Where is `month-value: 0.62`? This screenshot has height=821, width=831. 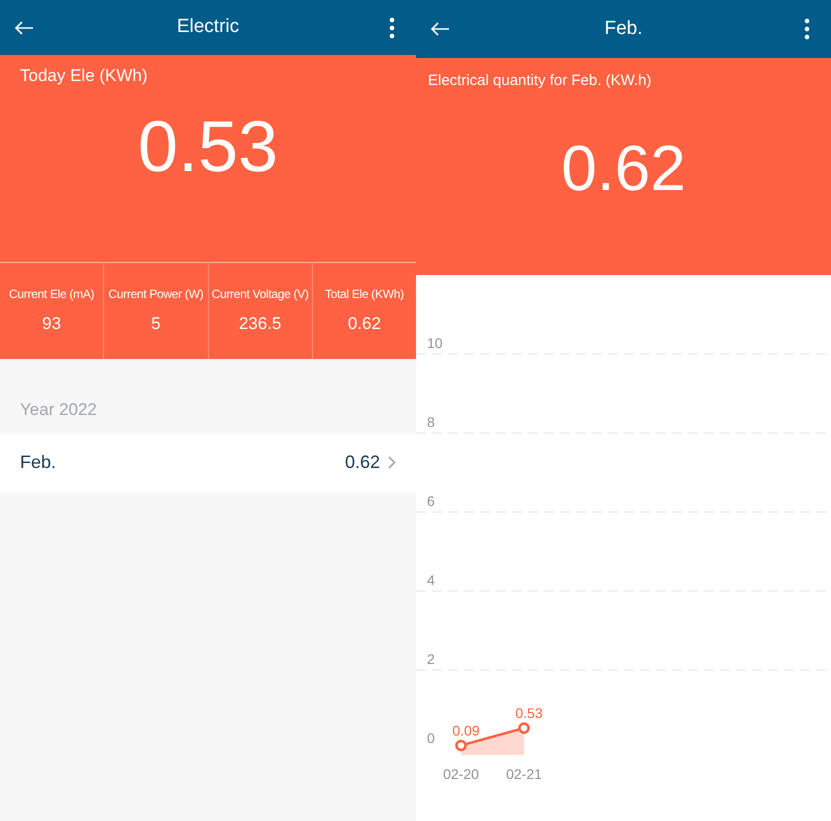 month-value: 0.62 is located at coordinates (362, 462).